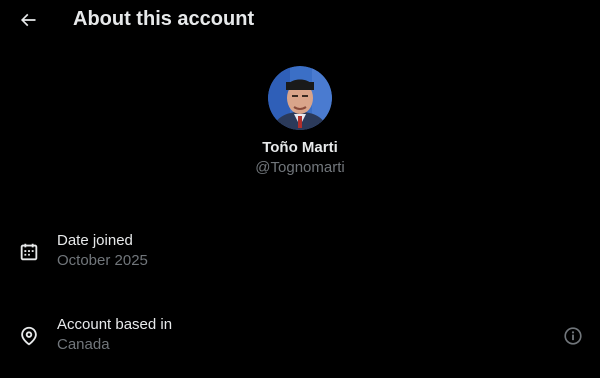  Describe the element at coordinates (102, 260) in the screenshot. I see `date-joined-value: October 2025` at that location.